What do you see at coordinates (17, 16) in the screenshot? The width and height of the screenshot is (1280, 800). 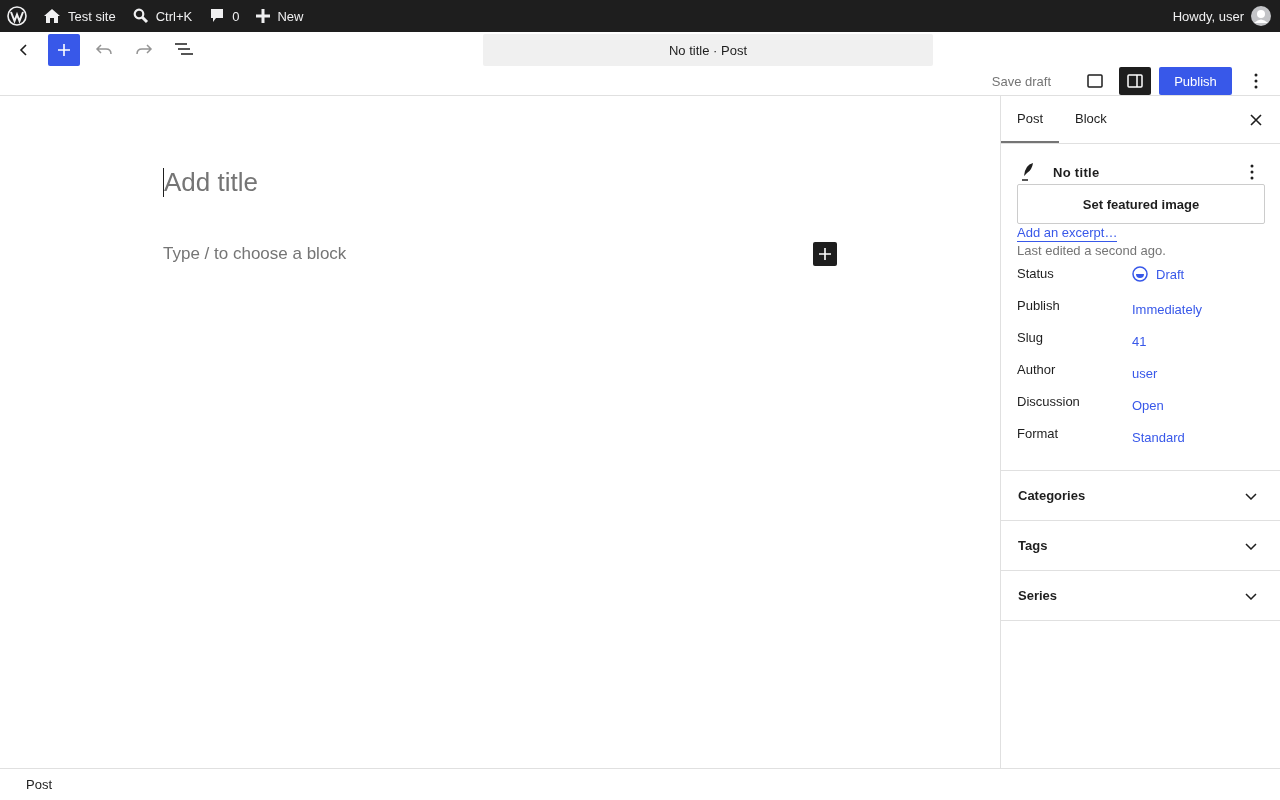 I see `logo-icon` at bounding box center [17, 16].